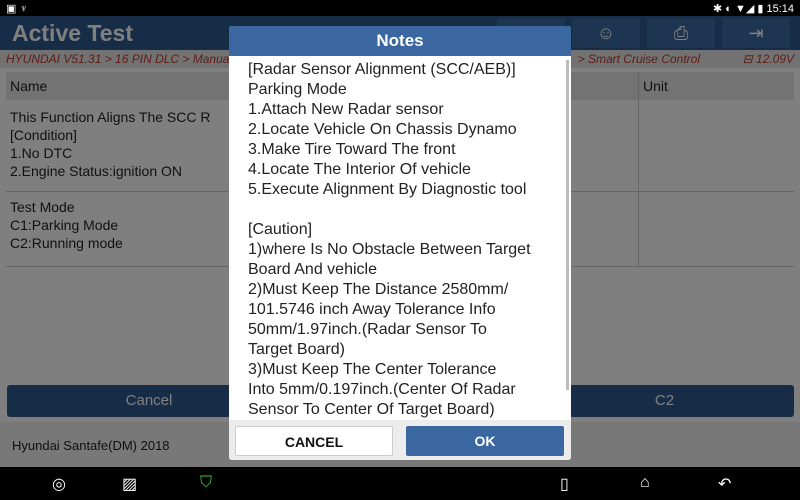  I want to click on system-icons: ✱ ◐ ▼◢ ▮, so click(739, 9).